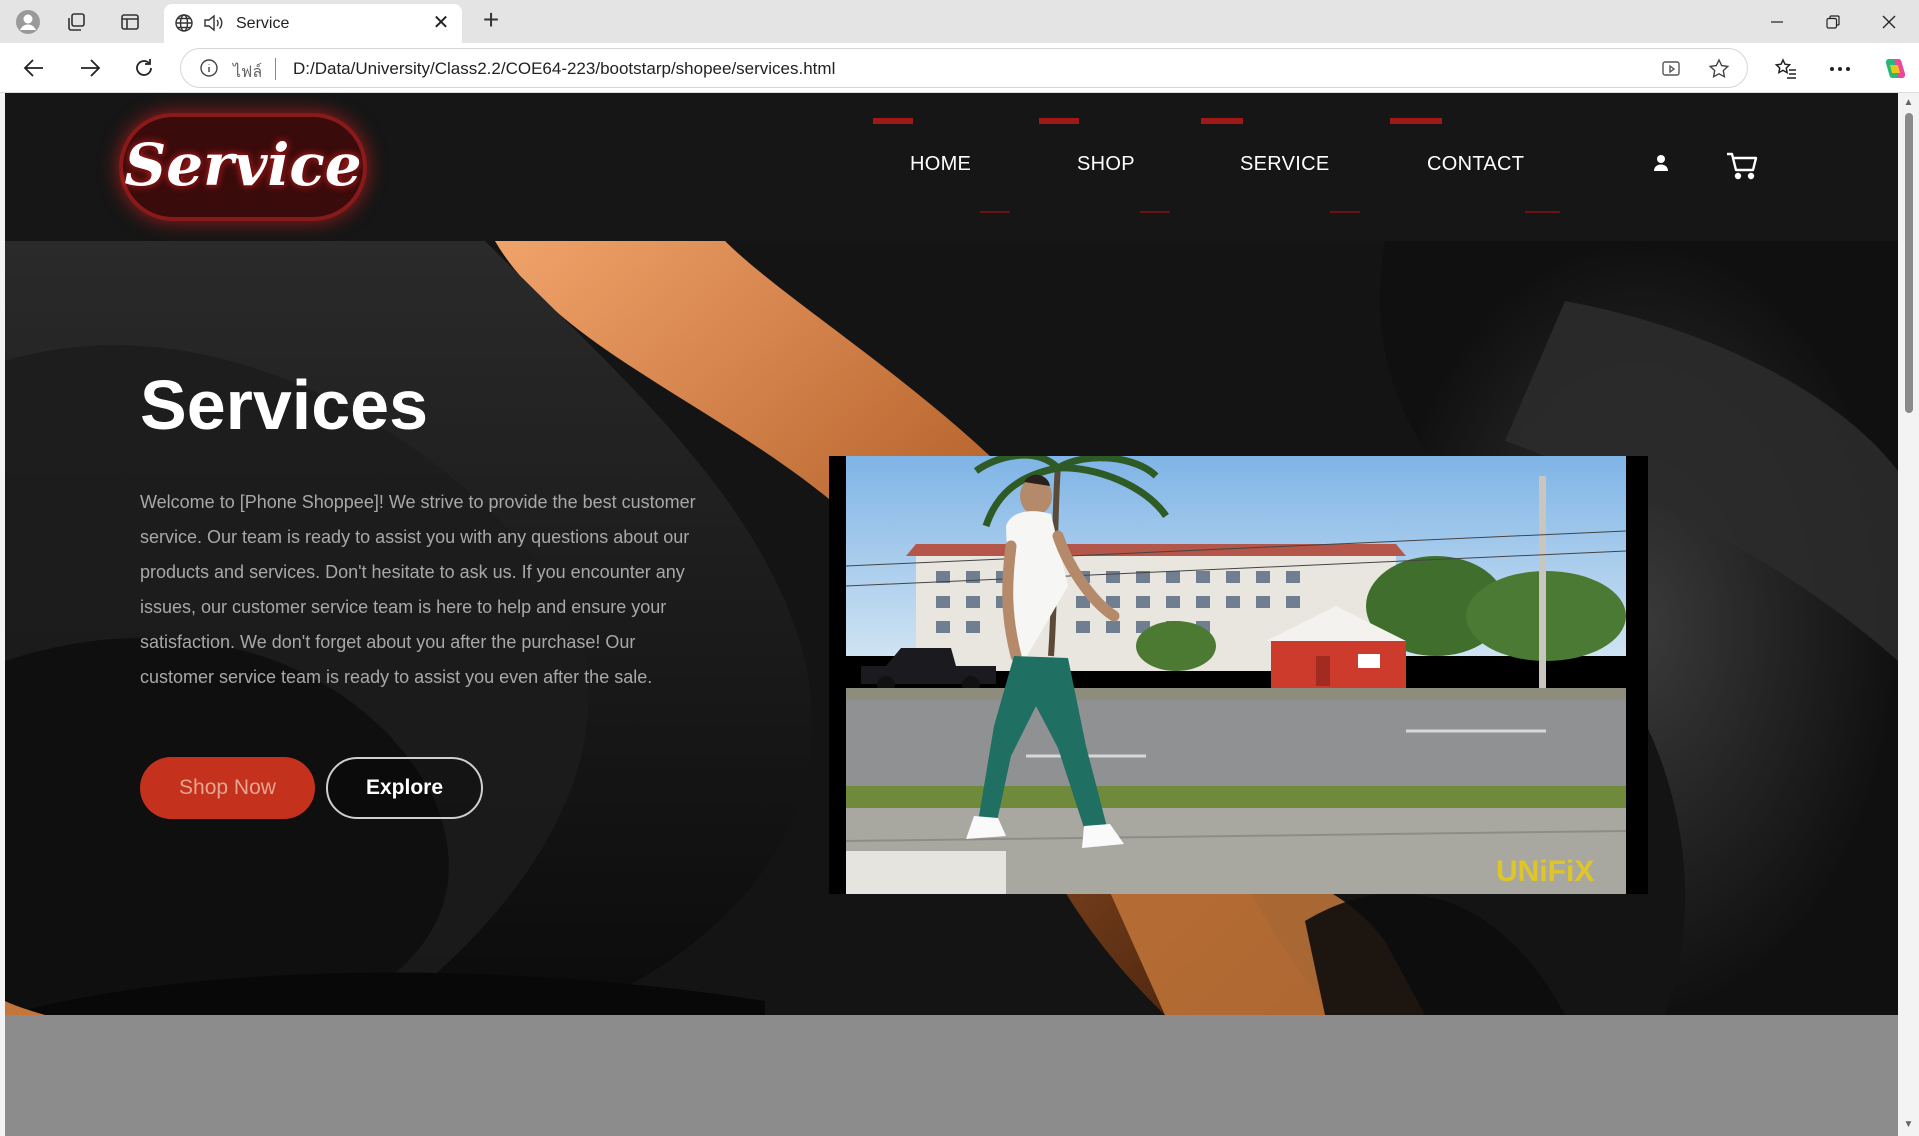 This screenshot has width=1919, height=1136. Describe the element at coordinates (1106, 164) in the screenshot. I see `nav-shop: SHOP` at that location.